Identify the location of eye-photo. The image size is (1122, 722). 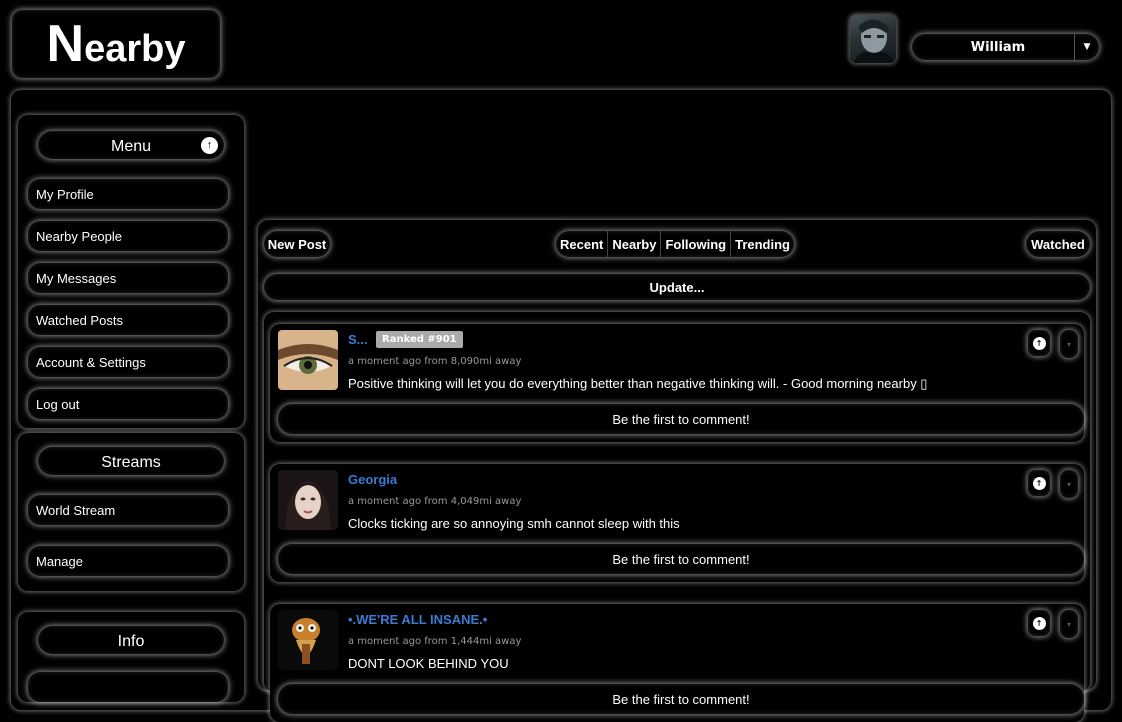
(308, 360).